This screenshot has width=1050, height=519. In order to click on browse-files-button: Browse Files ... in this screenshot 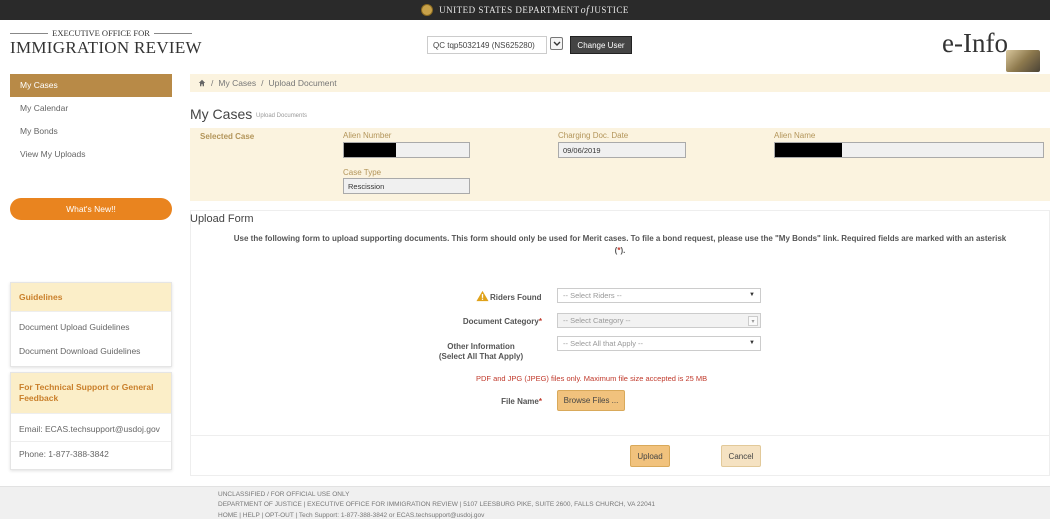, I will do `click(591, 400)`.